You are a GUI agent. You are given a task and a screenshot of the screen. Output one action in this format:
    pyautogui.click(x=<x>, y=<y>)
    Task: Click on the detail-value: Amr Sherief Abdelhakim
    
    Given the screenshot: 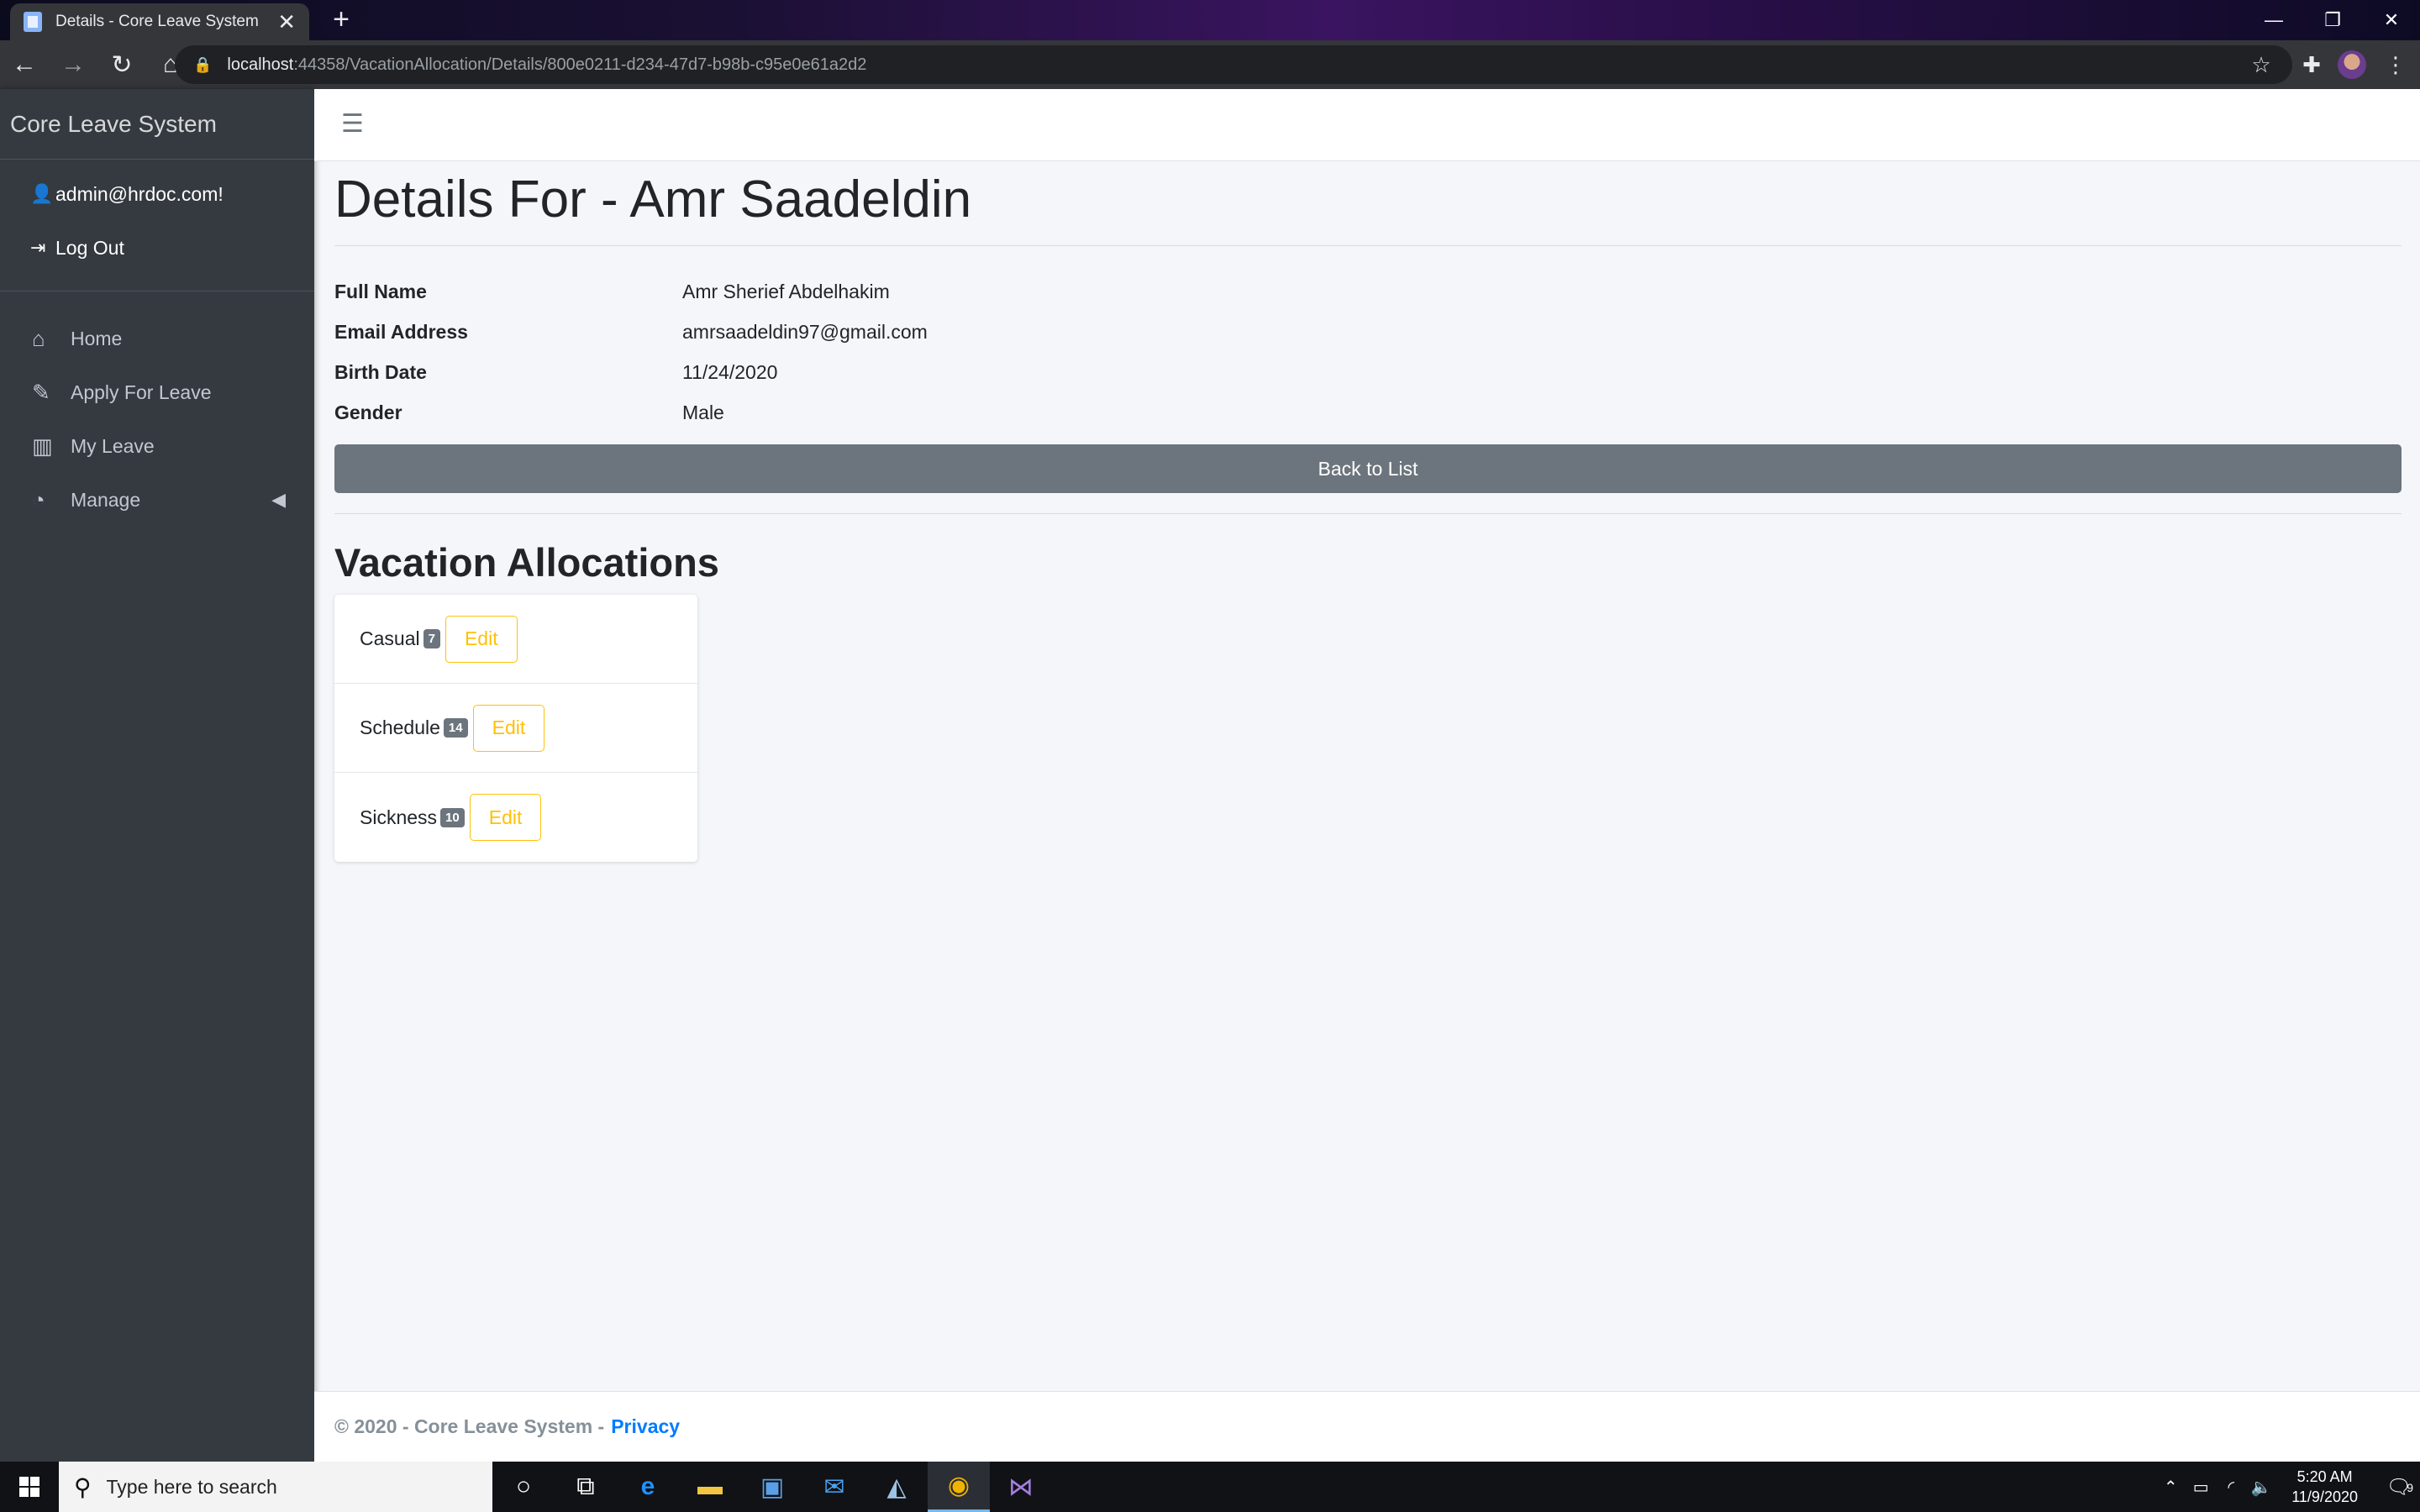 What is the action you would take?
    pyautogui.click(x=786, y=291)
    